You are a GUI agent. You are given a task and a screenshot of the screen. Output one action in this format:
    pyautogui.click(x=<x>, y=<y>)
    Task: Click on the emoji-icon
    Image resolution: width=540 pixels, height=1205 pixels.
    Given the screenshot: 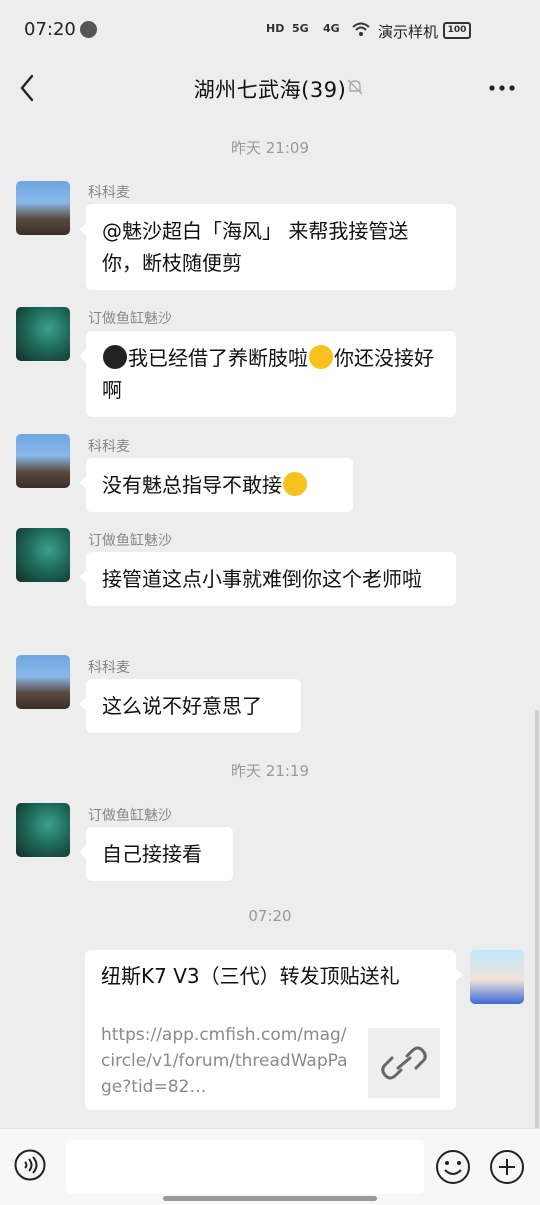 What is the action you would take?
    pyautogui.click(x=453, y=1167)
    